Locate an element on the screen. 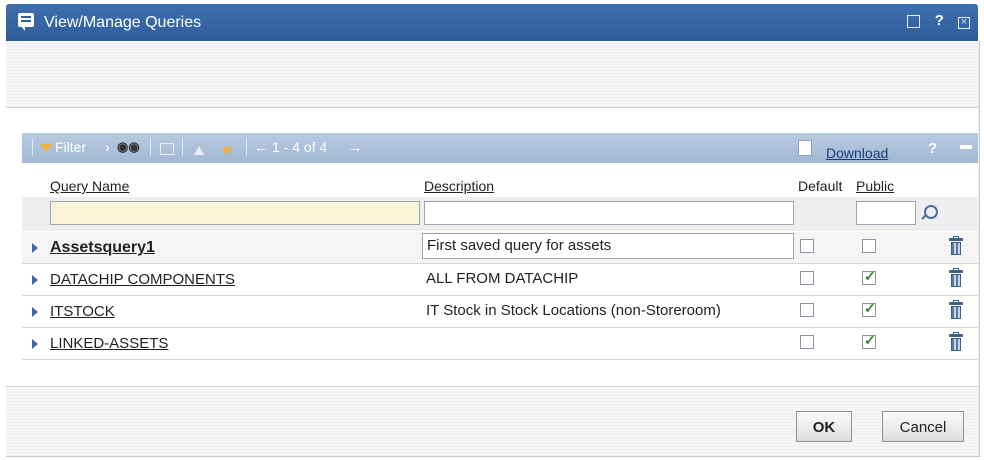 This screenshot has width=984, height=460. previous-page-icon: ← is located at coordinates (261, 147).